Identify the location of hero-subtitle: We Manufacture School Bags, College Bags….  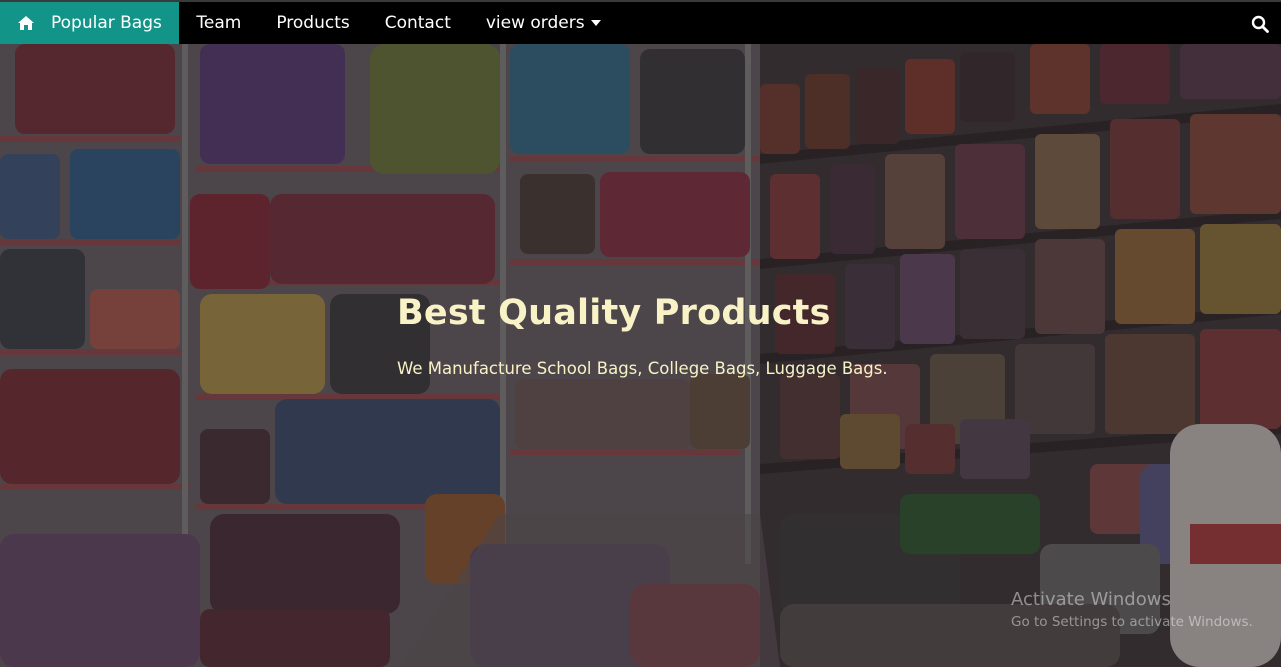
(642, 368).